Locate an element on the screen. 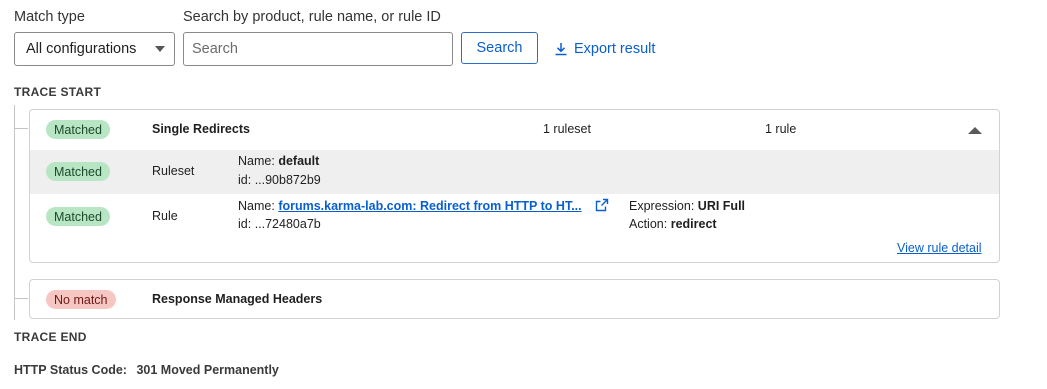  rule-action: Action: redirect is located at coordinates (673, 224).